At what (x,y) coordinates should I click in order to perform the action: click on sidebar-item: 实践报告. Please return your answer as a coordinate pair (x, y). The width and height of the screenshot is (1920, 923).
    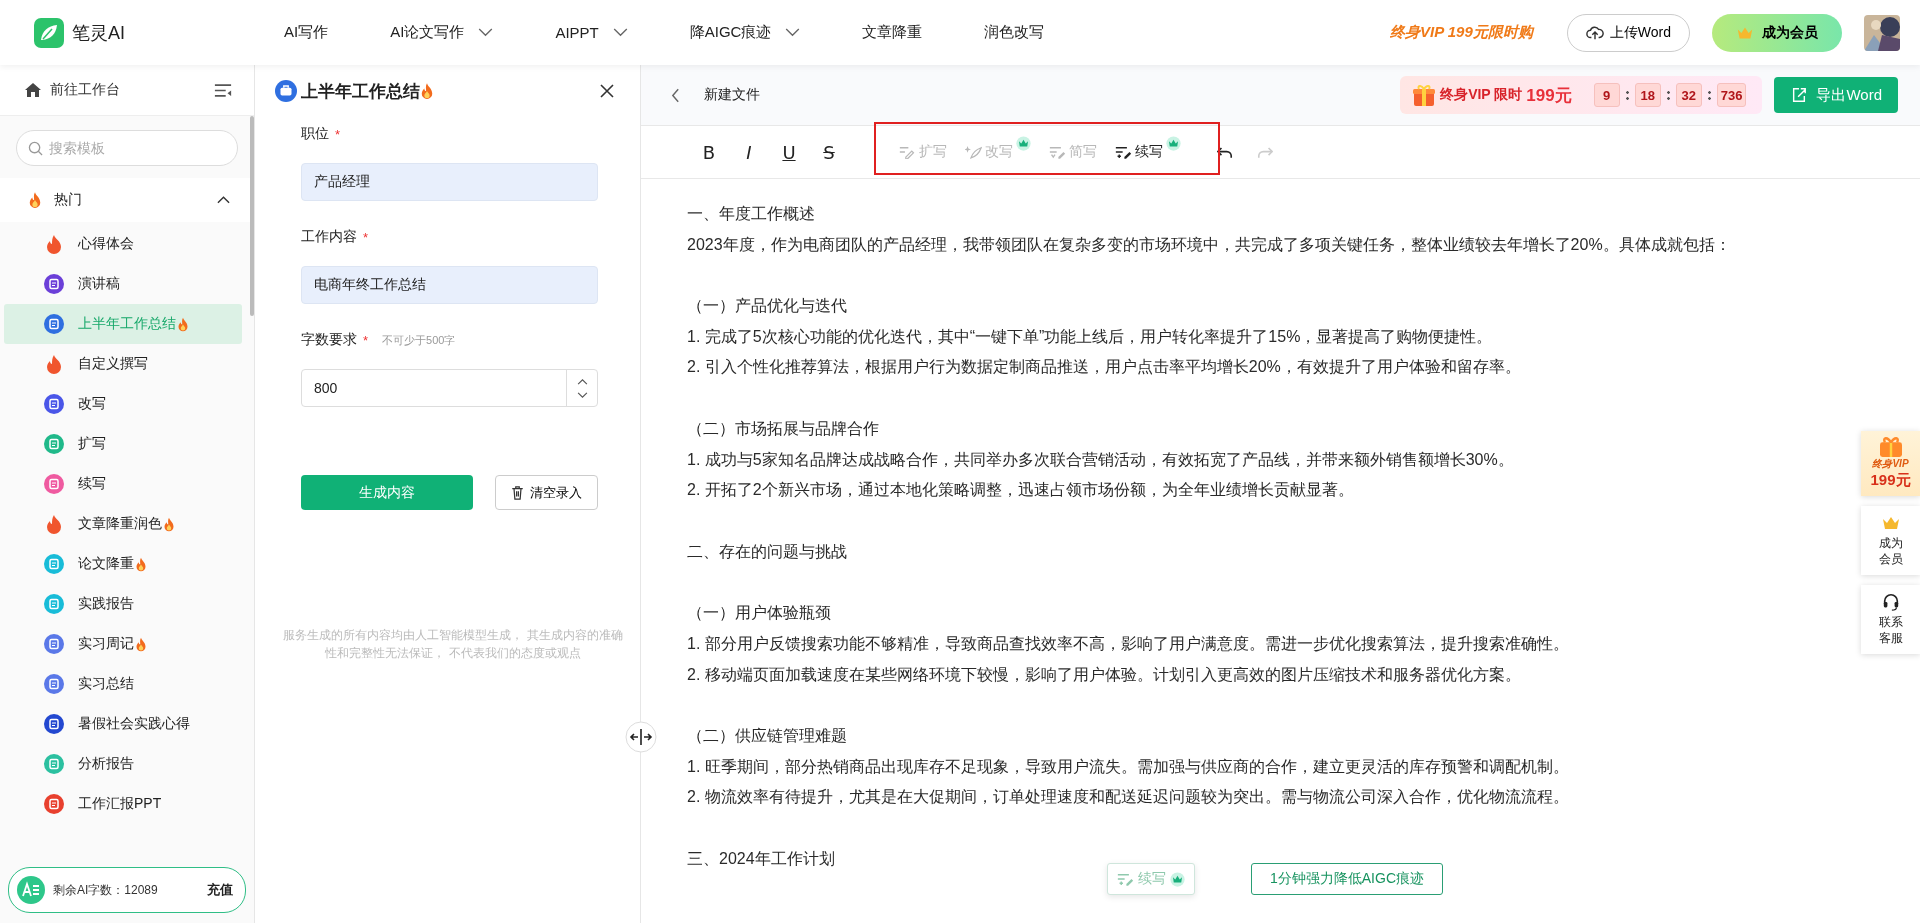
    Looking at the image, I should click on (123, 604).